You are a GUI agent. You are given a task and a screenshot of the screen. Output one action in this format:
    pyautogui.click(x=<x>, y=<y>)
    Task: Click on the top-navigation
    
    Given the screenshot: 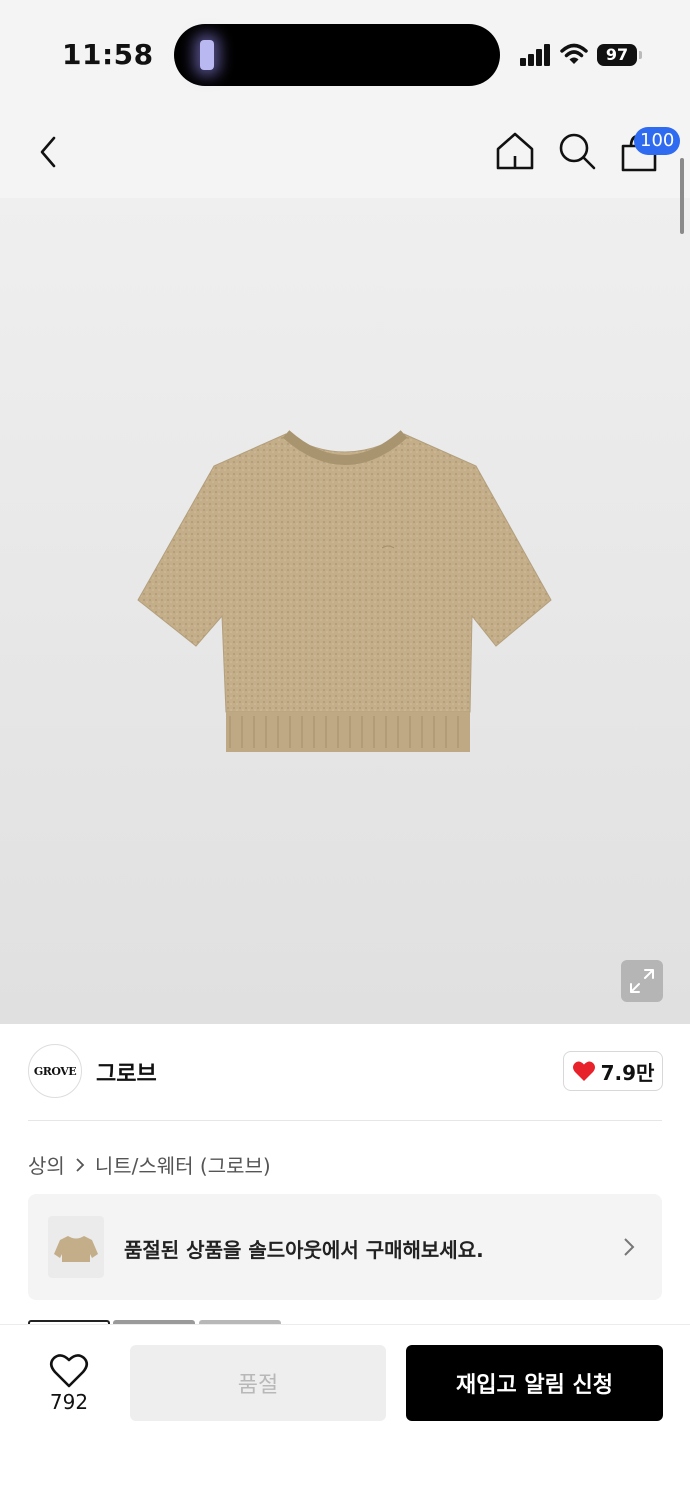 What is the action you would take?
    pyautogui.click(x=345, y=153)
    